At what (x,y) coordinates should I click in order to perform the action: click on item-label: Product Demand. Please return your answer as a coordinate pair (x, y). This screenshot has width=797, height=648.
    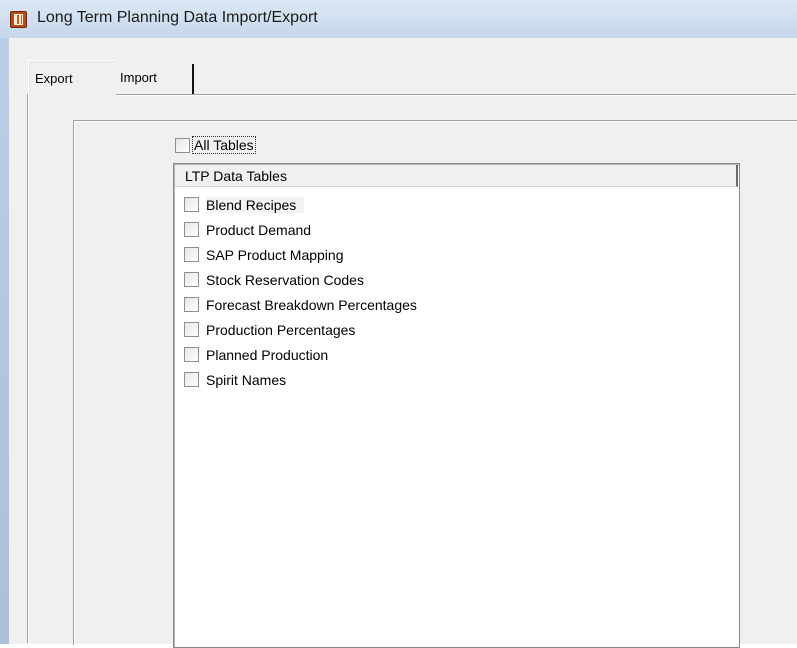
    Looking at the image, I should click on (259, 229).